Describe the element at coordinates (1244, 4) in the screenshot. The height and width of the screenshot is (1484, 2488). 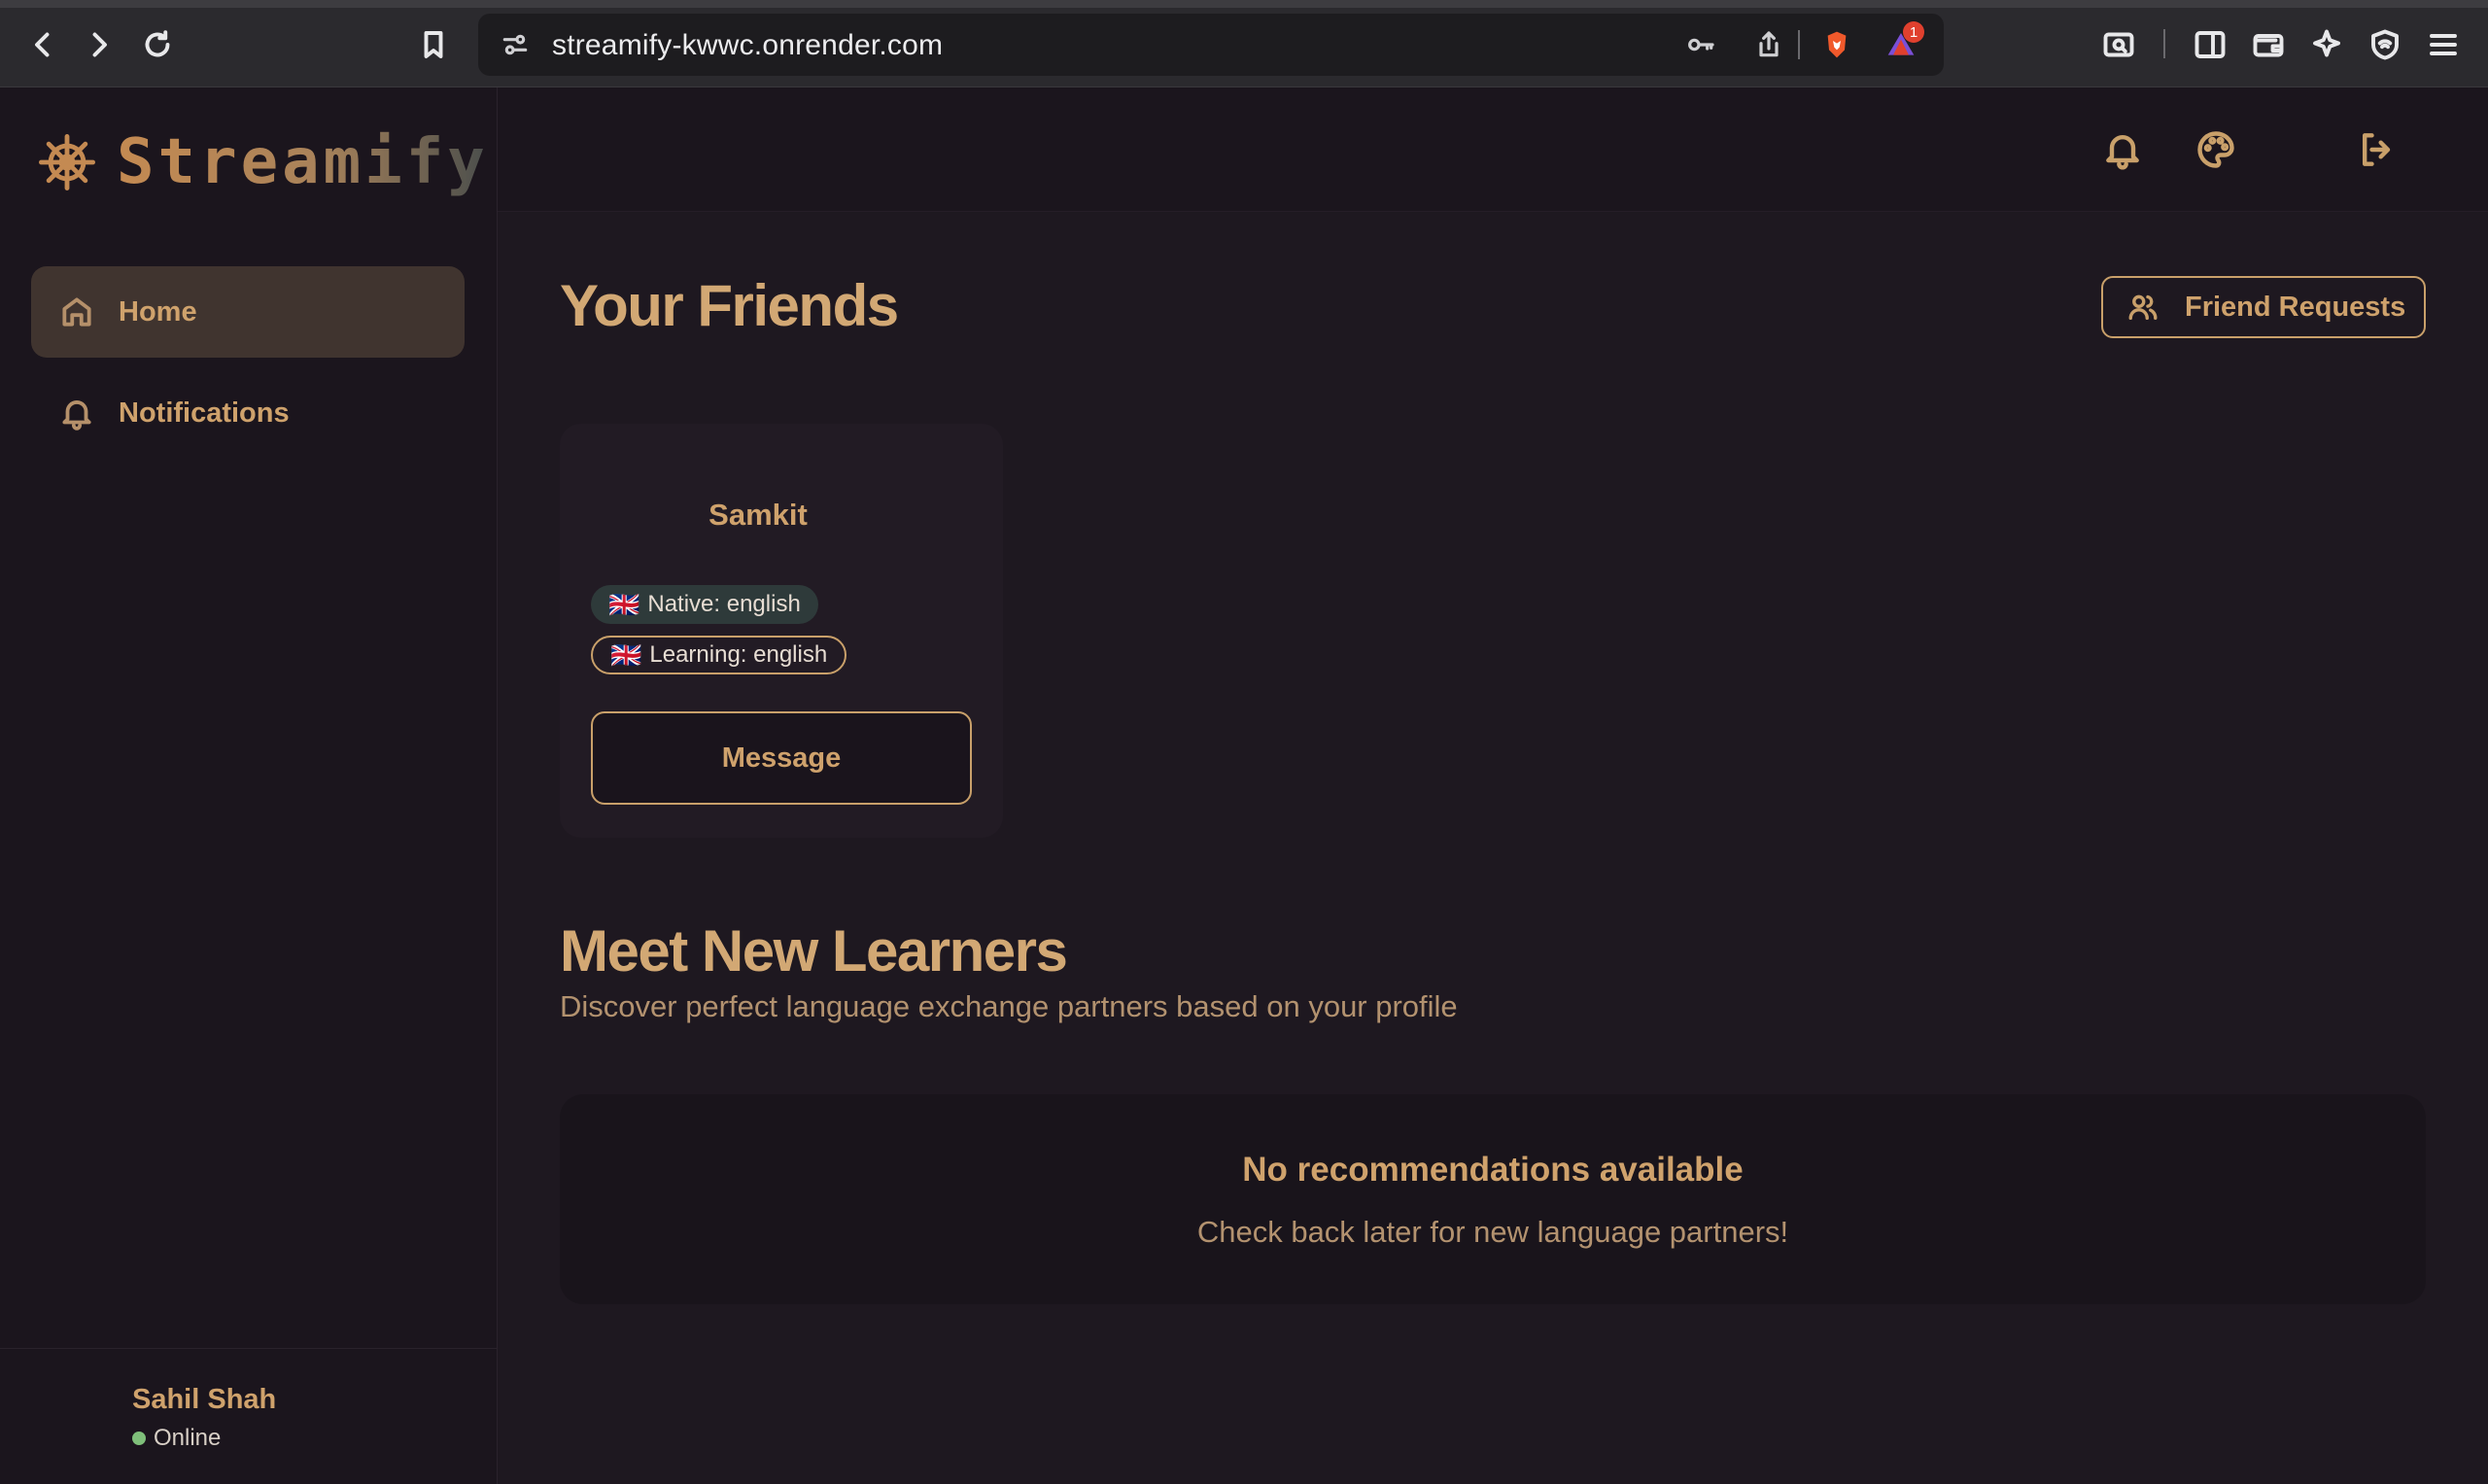
I see `browser-tab-strip` at that location.